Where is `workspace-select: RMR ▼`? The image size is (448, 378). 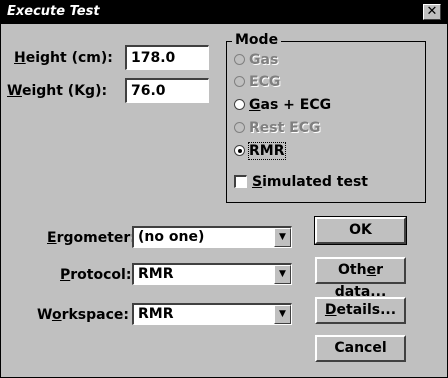
workspace-select: RMR ▼ is located at coordinates (212, 314).